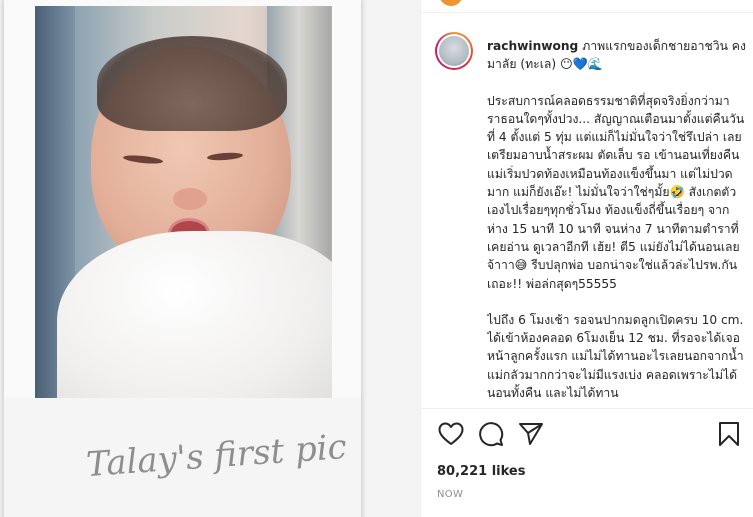 The image size is (753, 517). I want to click on header-avatar-partial, so click(451, 3).